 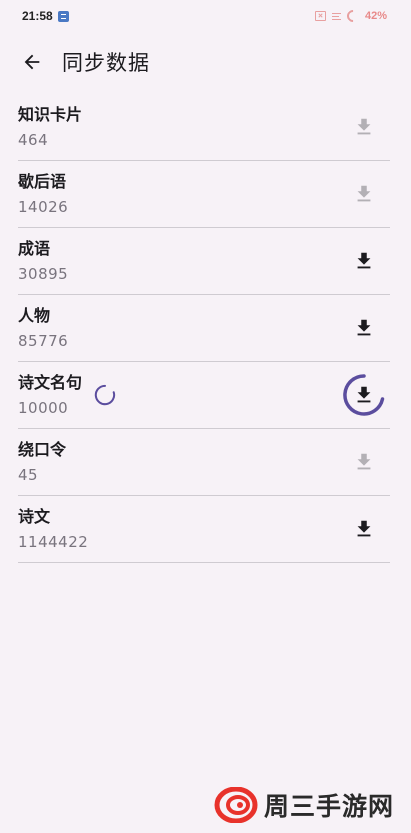 What do you see at coordinates (204, 194) in the screenshot?
I see `list-item: 歇后语 14026` at bounding box center [204, 194].